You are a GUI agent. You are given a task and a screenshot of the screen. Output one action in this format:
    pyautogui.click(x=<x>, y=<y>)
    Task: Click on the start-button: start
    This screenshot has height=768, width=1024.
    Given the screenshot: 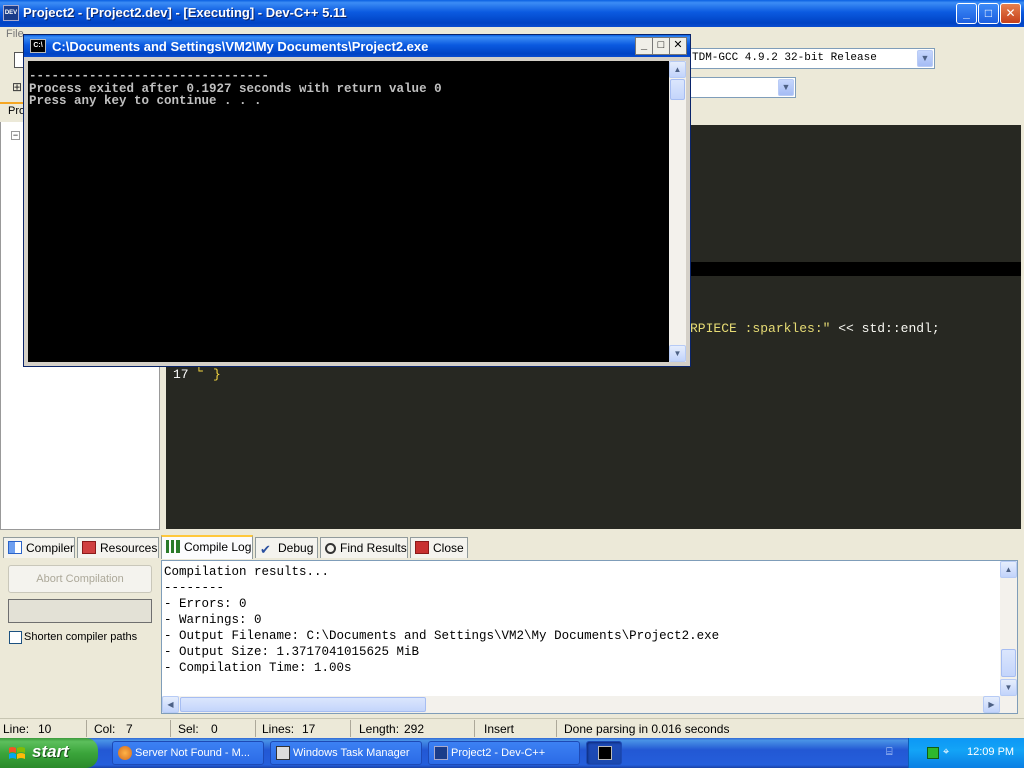 What is the action you would take?
    pyautogui.click(x=49, y=753)
    